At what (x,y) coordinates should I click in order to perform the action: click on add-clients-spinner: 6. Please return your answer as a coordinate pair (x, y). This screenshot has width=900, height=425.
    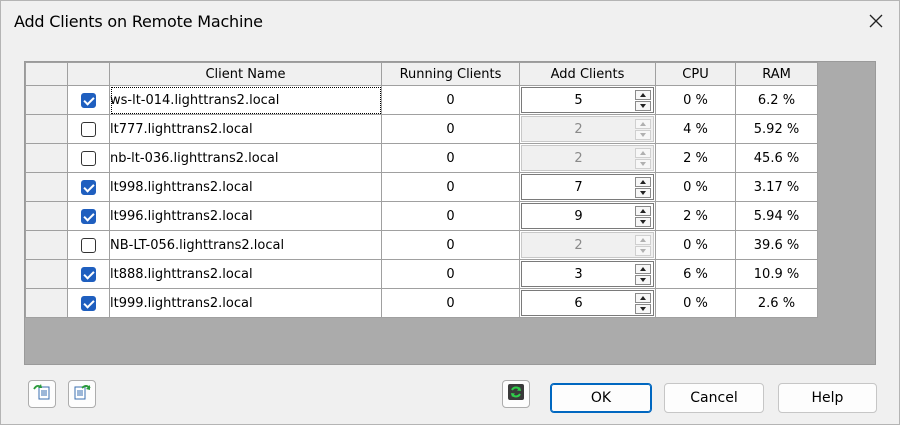
    Looking at the image, I should click on (587, 303).